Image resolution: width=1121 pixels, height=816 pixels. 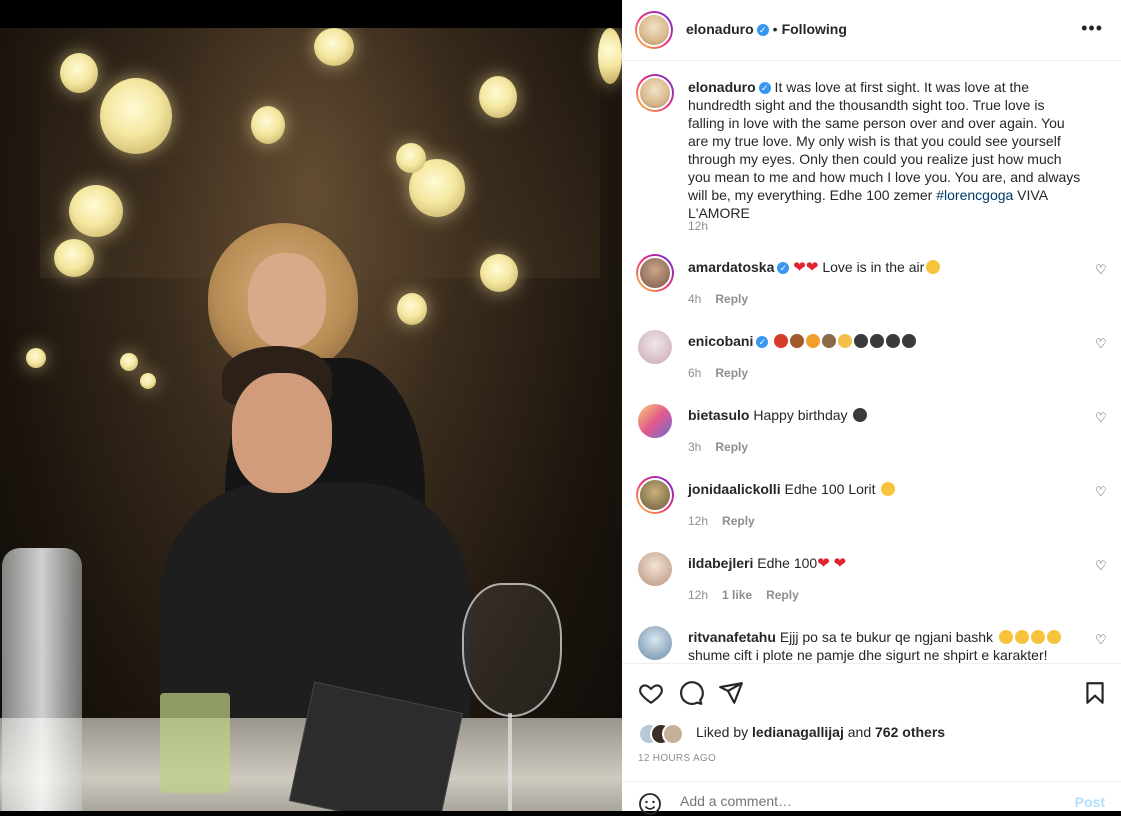 I want to click on header-meta: elonaduro ✓ • Following, so click(x=766, y=29).